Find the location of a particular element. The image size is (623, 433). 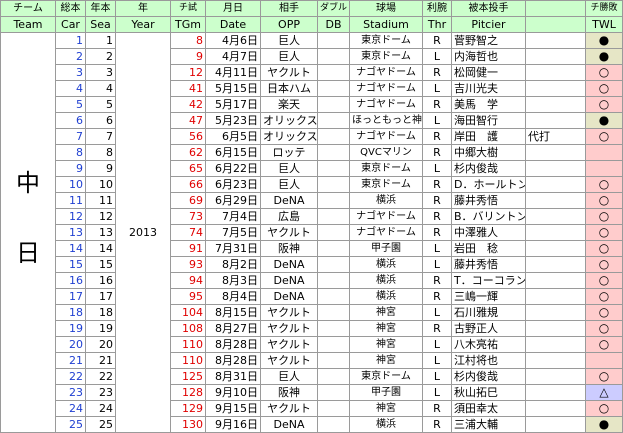

date-cell: 6月15日 is located at coordinates (233, 152).